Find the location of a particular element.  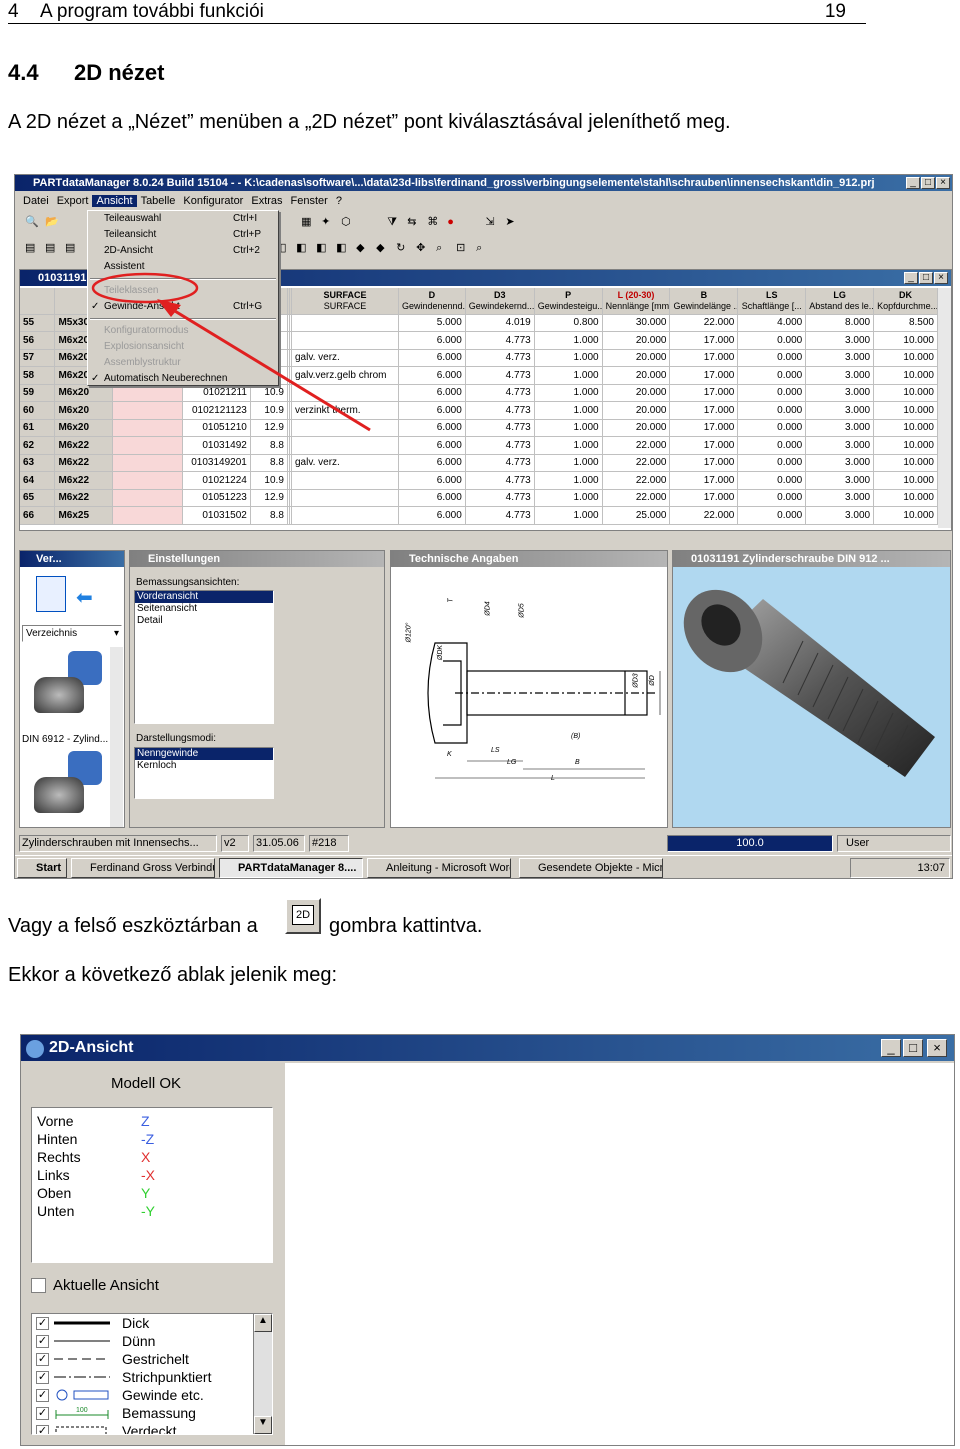

line-style-item: ✓ Gewinde etc. is located at coordinates (152, 1395).